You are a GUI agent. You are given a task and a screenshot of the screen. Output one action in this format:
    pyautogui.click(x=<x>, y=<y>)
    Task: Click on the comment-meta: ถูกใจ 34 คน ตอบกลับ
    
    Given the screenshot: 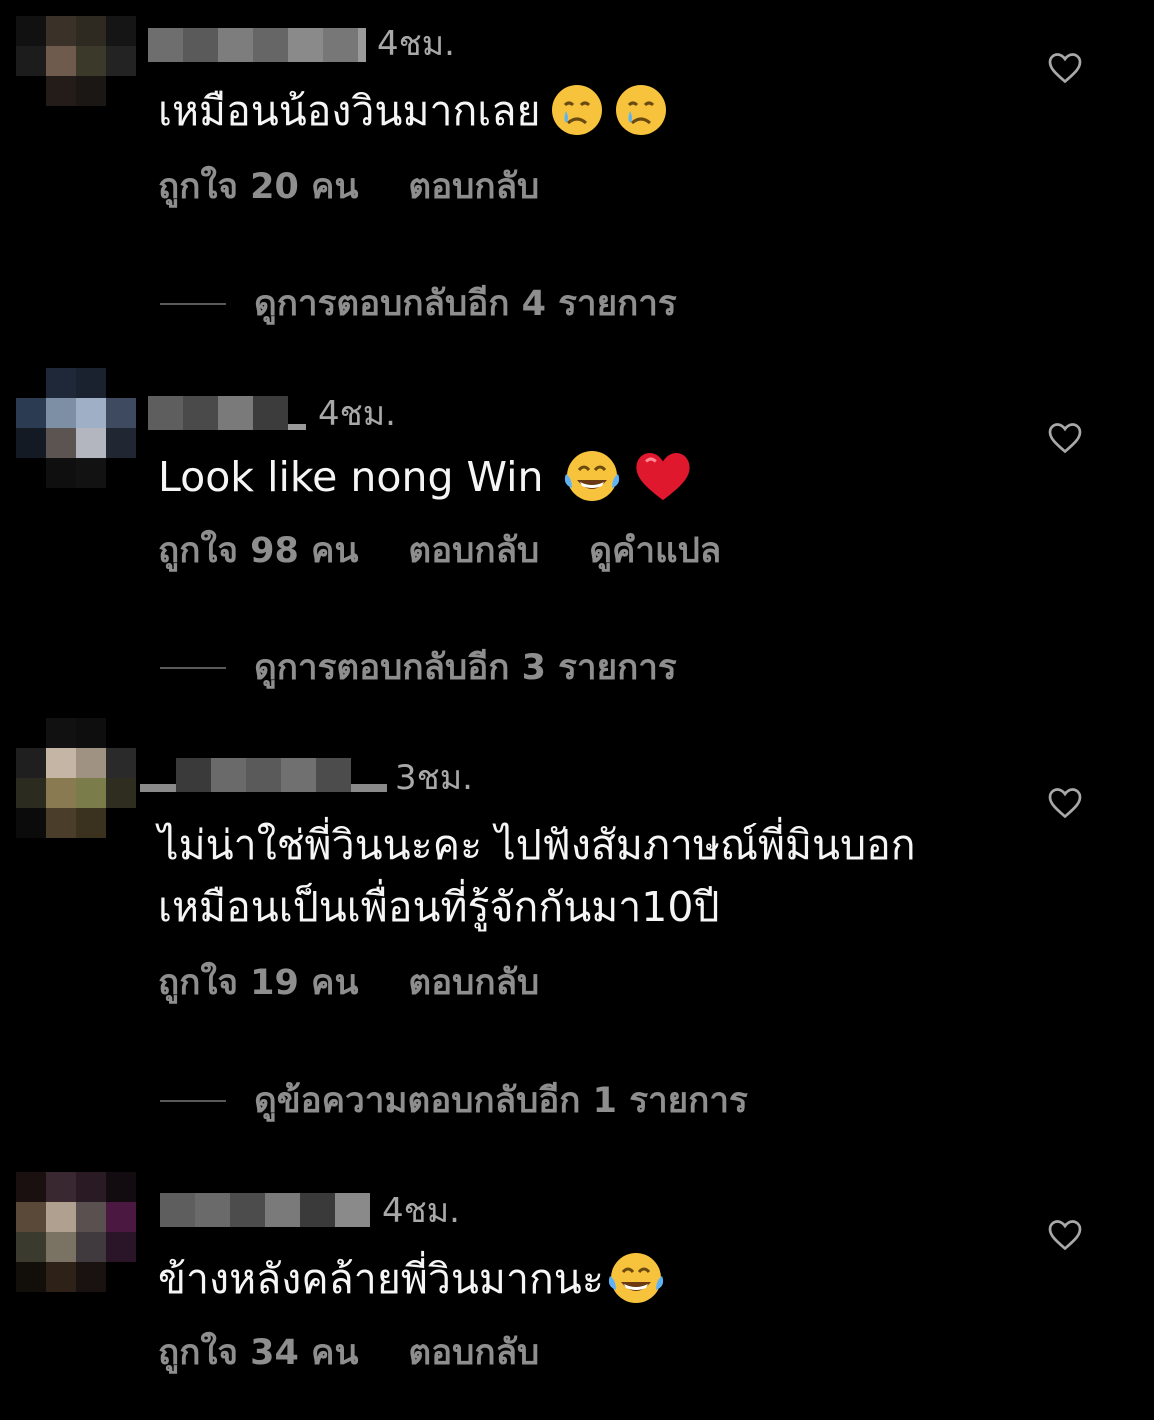 What is the action you would take?
    pyautogui.click(x=373, y=1353)
    